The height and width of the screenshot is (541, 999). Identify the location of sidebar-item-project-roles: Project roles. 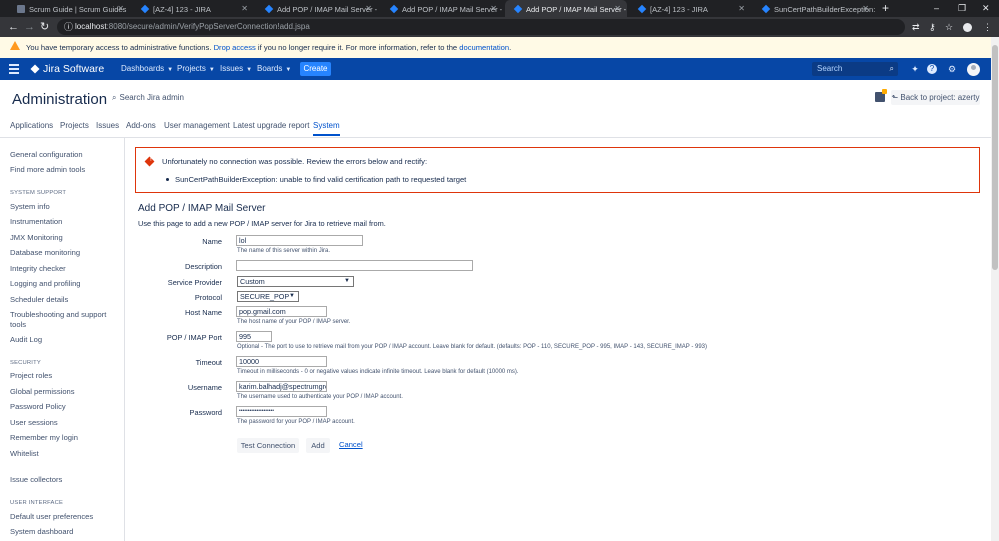
(65, 376).